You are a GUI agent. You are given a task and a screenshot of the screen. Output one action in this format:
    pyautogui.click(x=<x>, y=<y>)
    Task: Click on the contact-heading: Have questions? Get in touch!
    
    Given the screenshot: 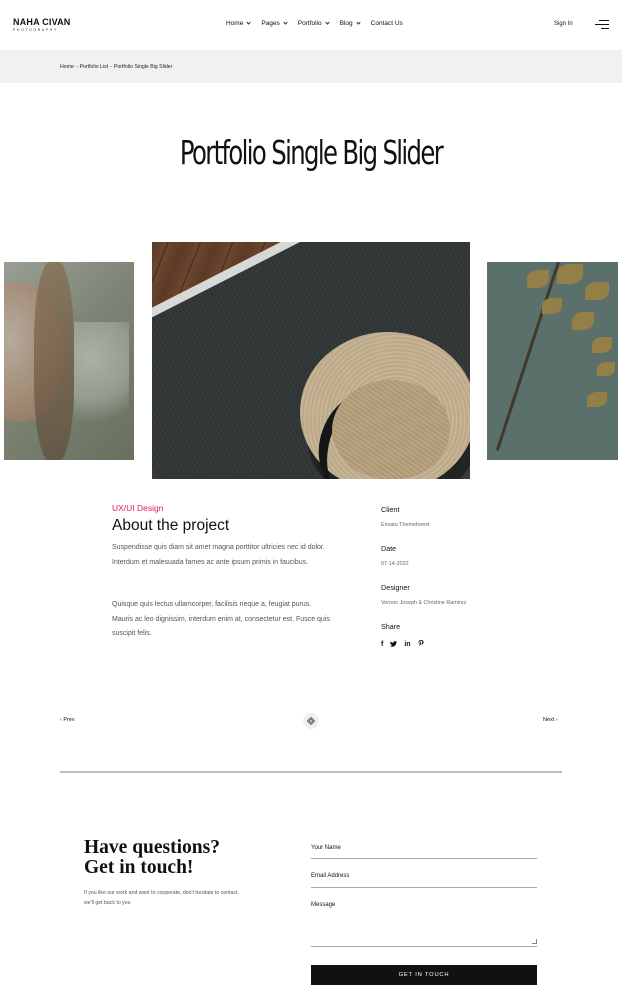 What is the action you would take?
    pyautogui.click(x=152, y=858)
    